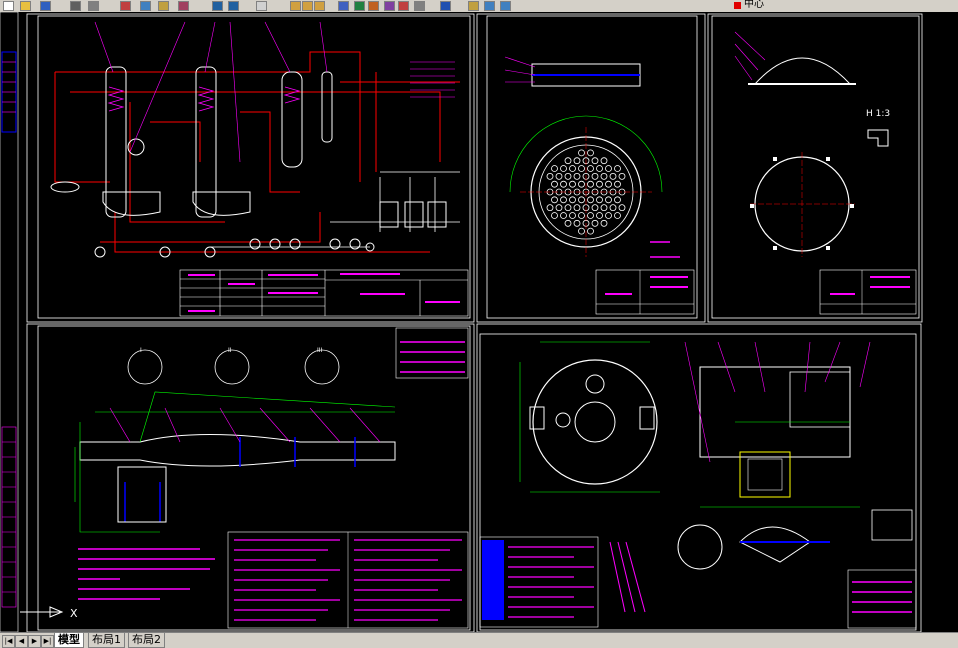 The image size is (958, 648). What do you see at coordinates (403, 6) in the screenshot?
I see `markup-icon` at bounding box center [403, 6].